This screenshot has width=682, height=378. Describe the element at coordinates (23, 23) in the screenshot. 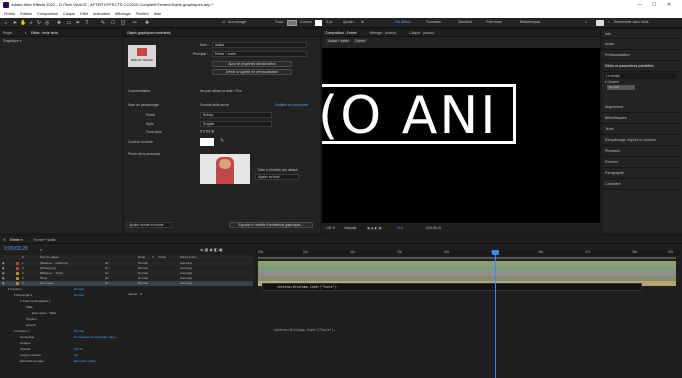

I see `hand-tool-icon: ✋` at that location.